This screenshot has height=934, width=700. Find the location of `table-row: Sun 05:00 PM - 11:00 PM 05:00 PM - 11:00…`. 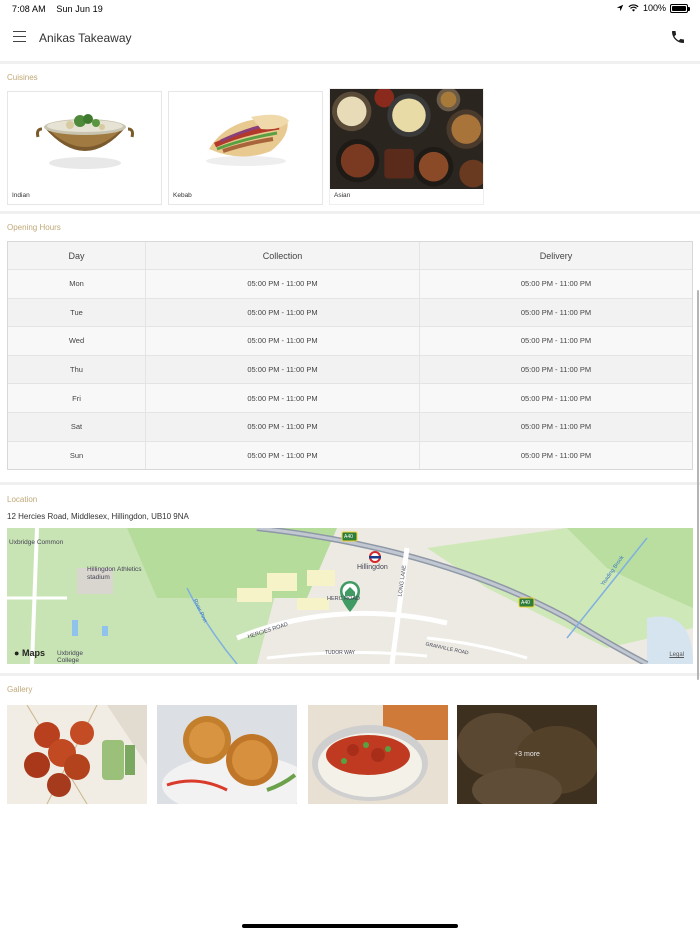

table-row: Sun 05:00 PM - 11:00 PM 05:00 PM - 11:00… is located at coordinates (350, 455).